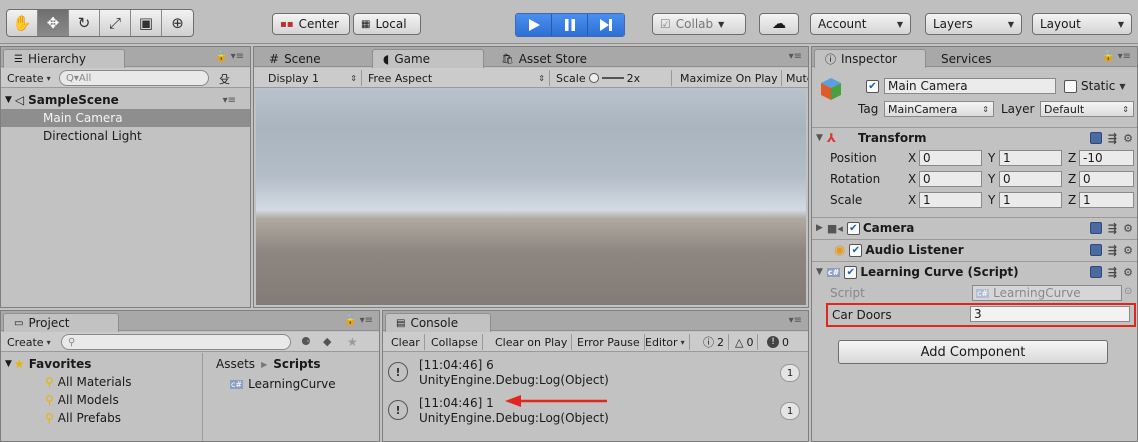  Describe the element at coordinates (296, 364) in the screenshot. I see `breadcrumb-scripts: Scripts` at that location.